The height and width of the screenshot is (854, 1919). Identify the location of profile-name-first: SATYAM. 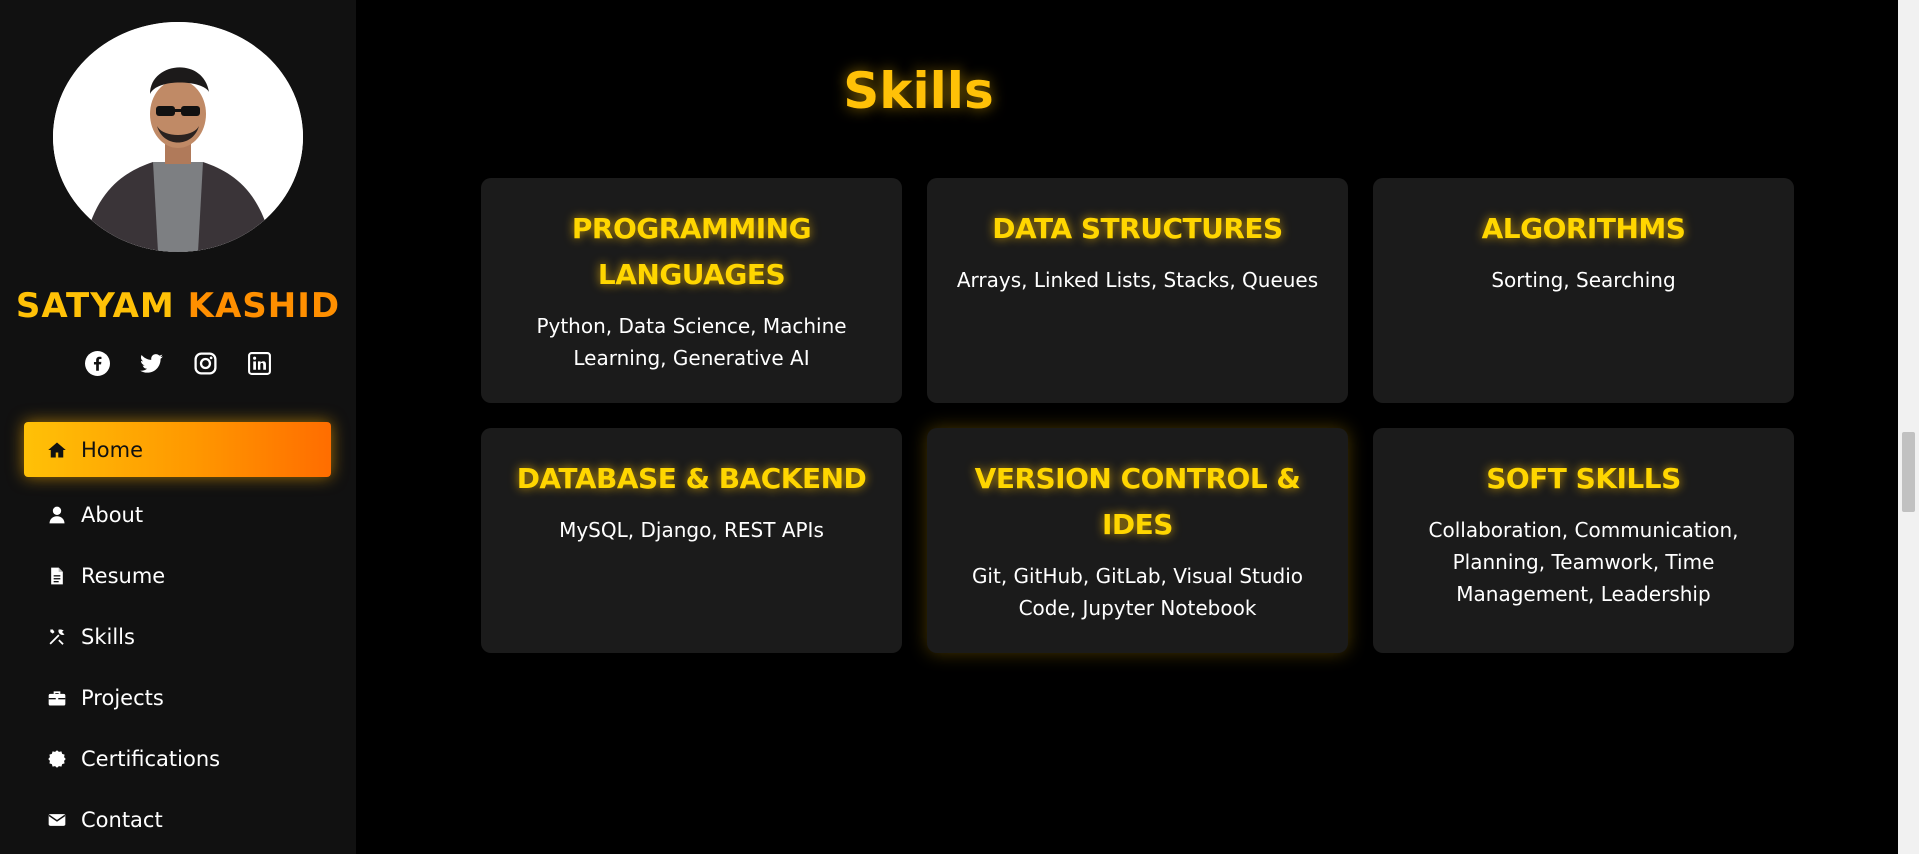
(95, 306).